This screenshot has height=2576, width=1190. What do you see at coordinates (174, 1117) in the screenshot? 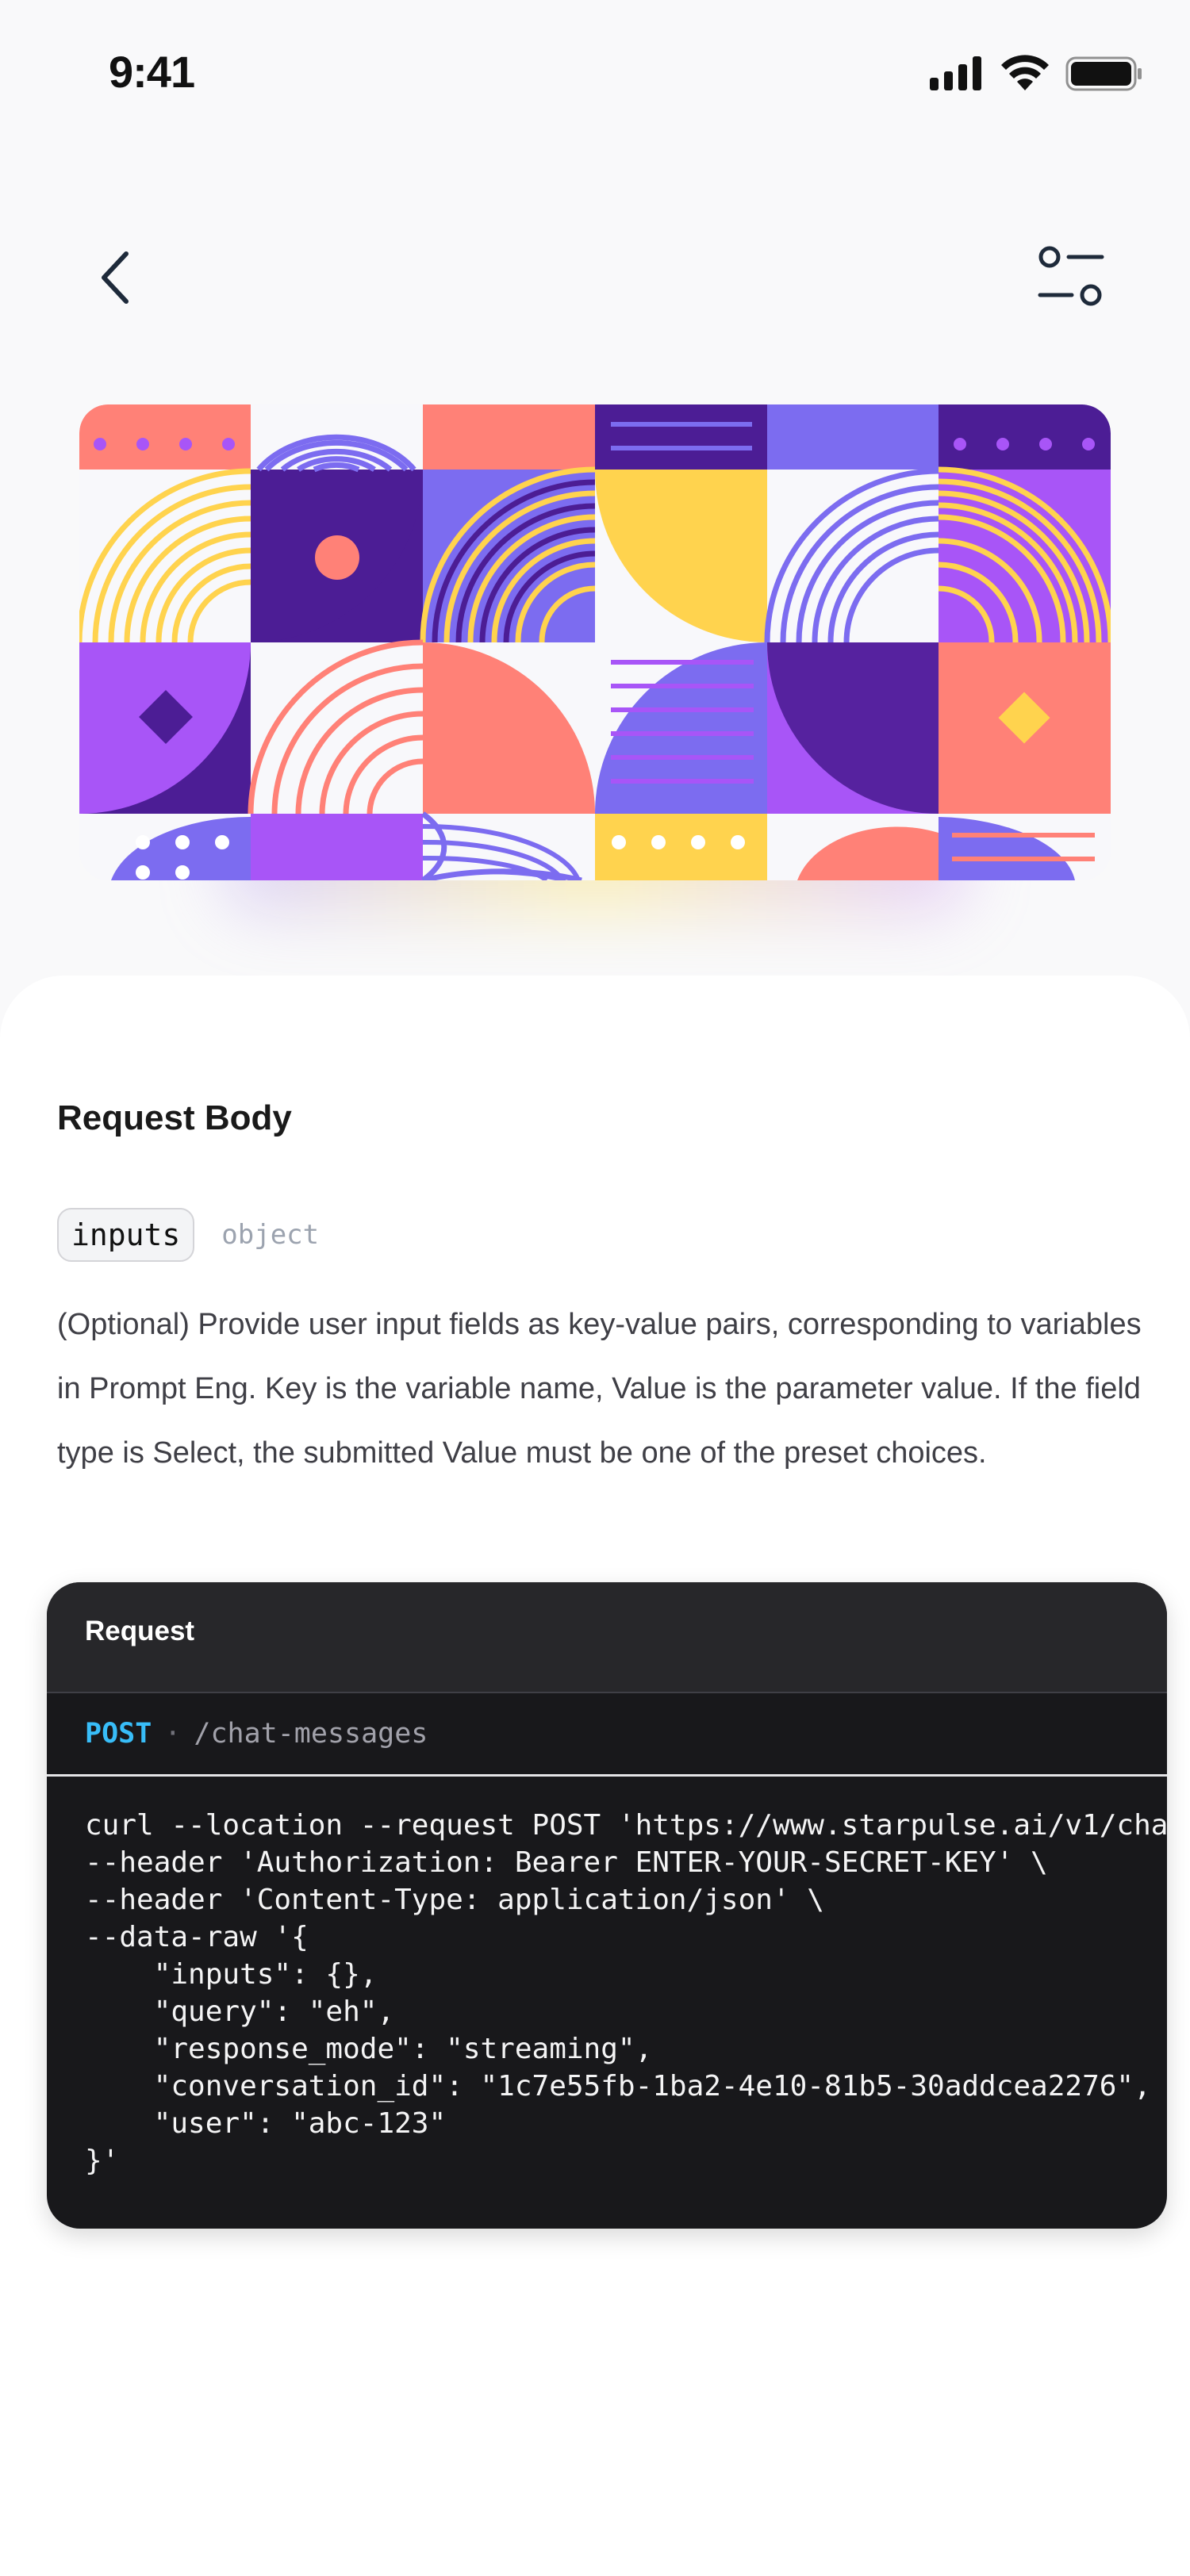
I see `request-body-title: Request Body` at bounding box center [174, 1117].